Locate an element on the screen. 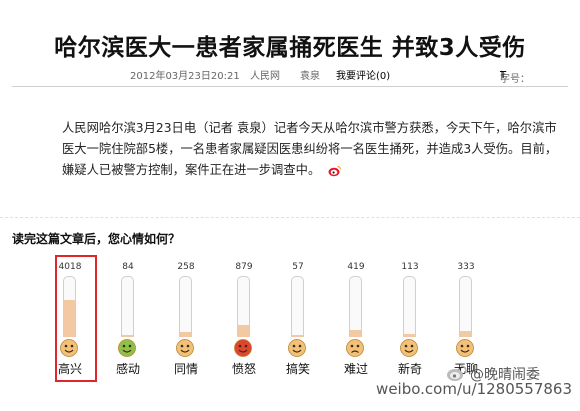  article-title: 哈尔滨医大一患者家属捅死医生 并致3人受伤 is located at coordinates (290, 48).